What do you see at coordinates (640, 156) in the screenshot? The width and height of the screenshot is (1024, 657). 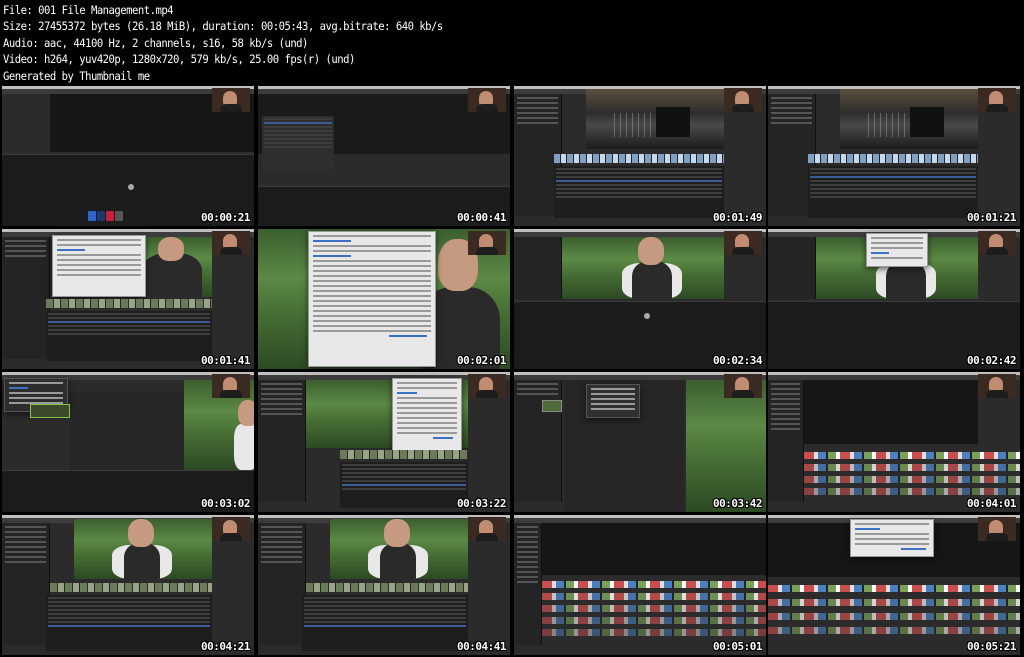 I see `thumbnail: 00:01:49` at bounding box center [640, 156].